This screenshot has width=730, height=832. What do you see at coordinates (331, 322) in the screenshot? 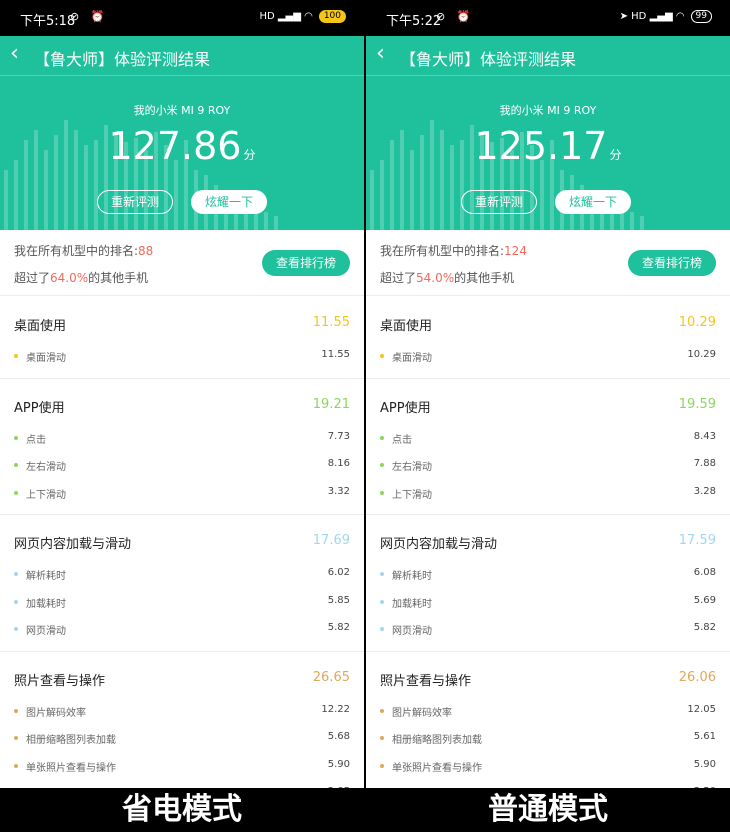
I see `section-score: 11.55` at bounding box center [331, 322].